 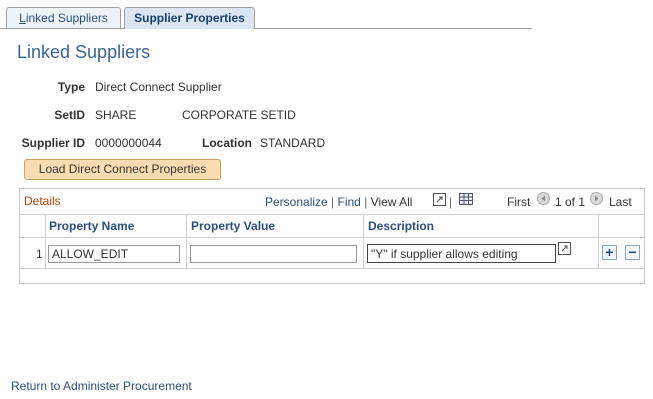 I want to click on spreadsheet-icon, so click(x=466, y=199).